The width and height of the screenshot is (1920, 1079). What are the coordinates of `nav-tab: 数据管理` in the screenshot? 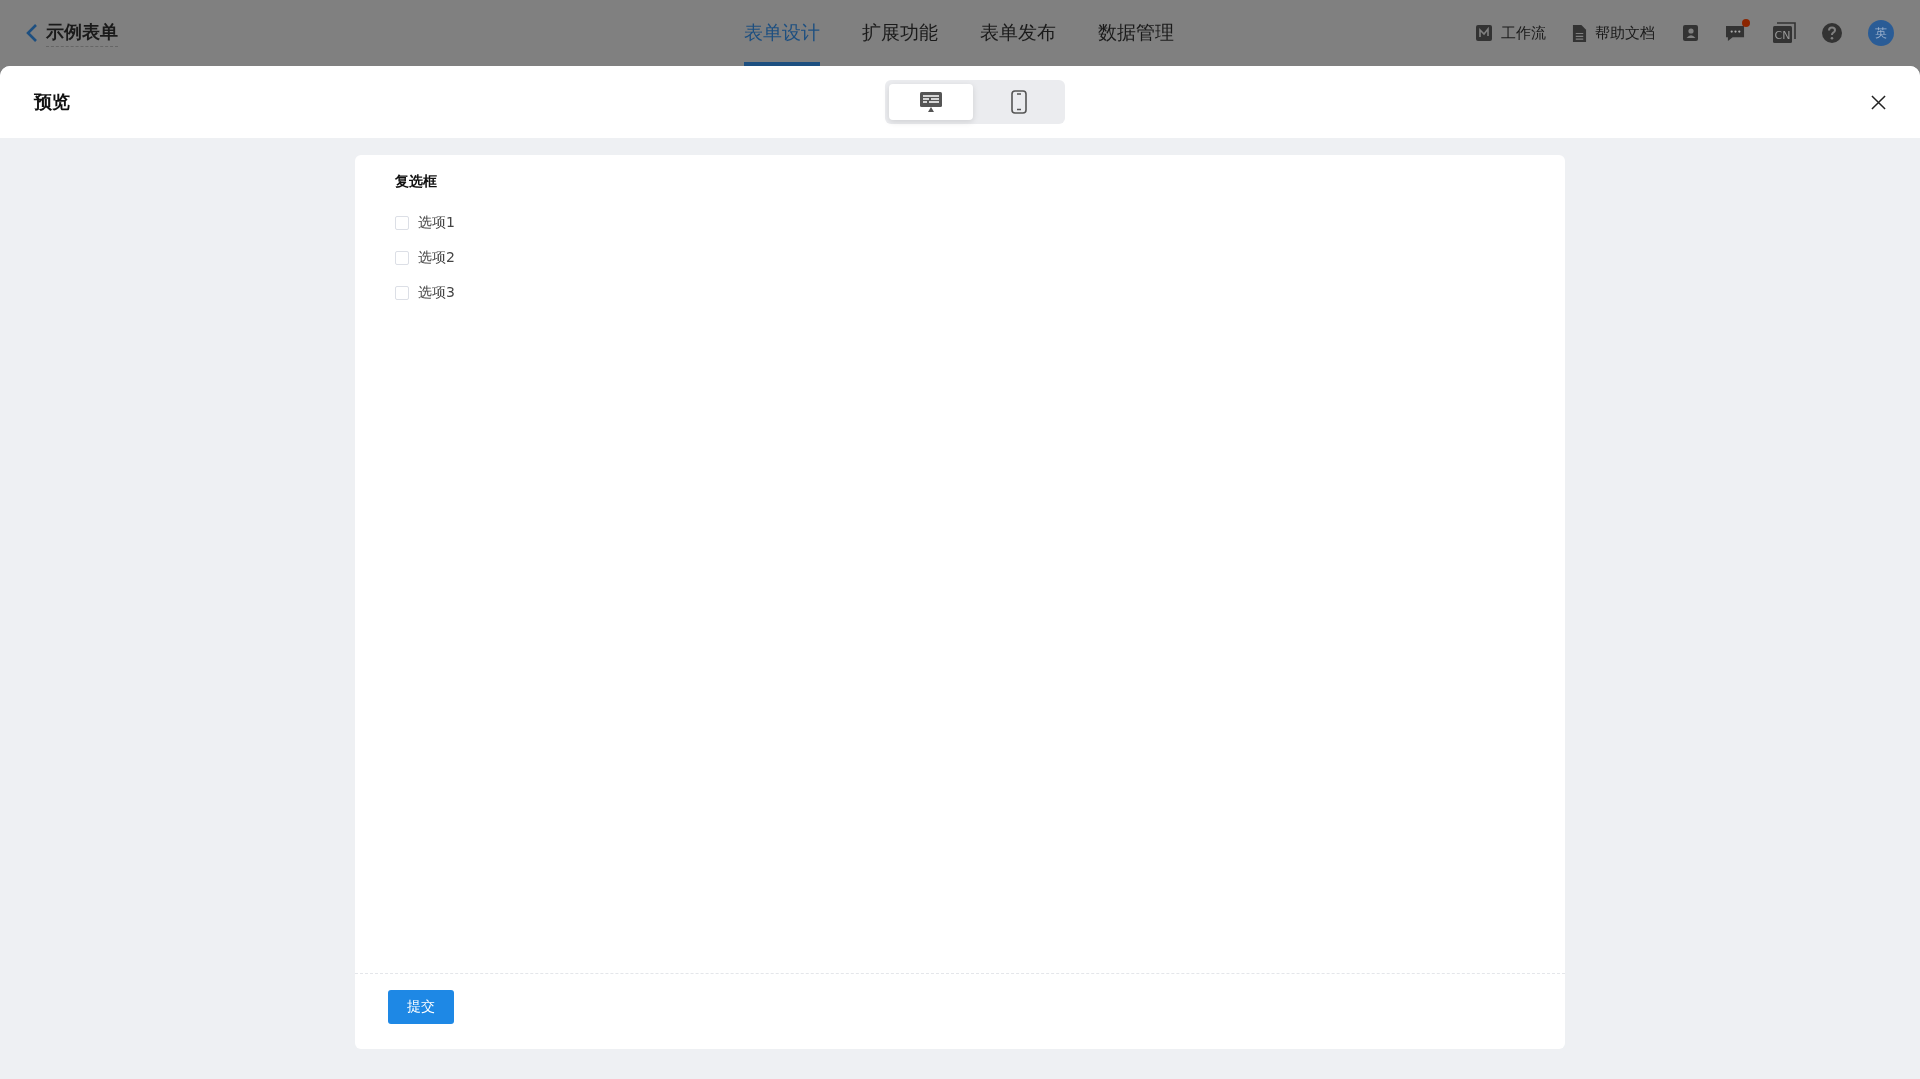 It's located at (1136, 33).